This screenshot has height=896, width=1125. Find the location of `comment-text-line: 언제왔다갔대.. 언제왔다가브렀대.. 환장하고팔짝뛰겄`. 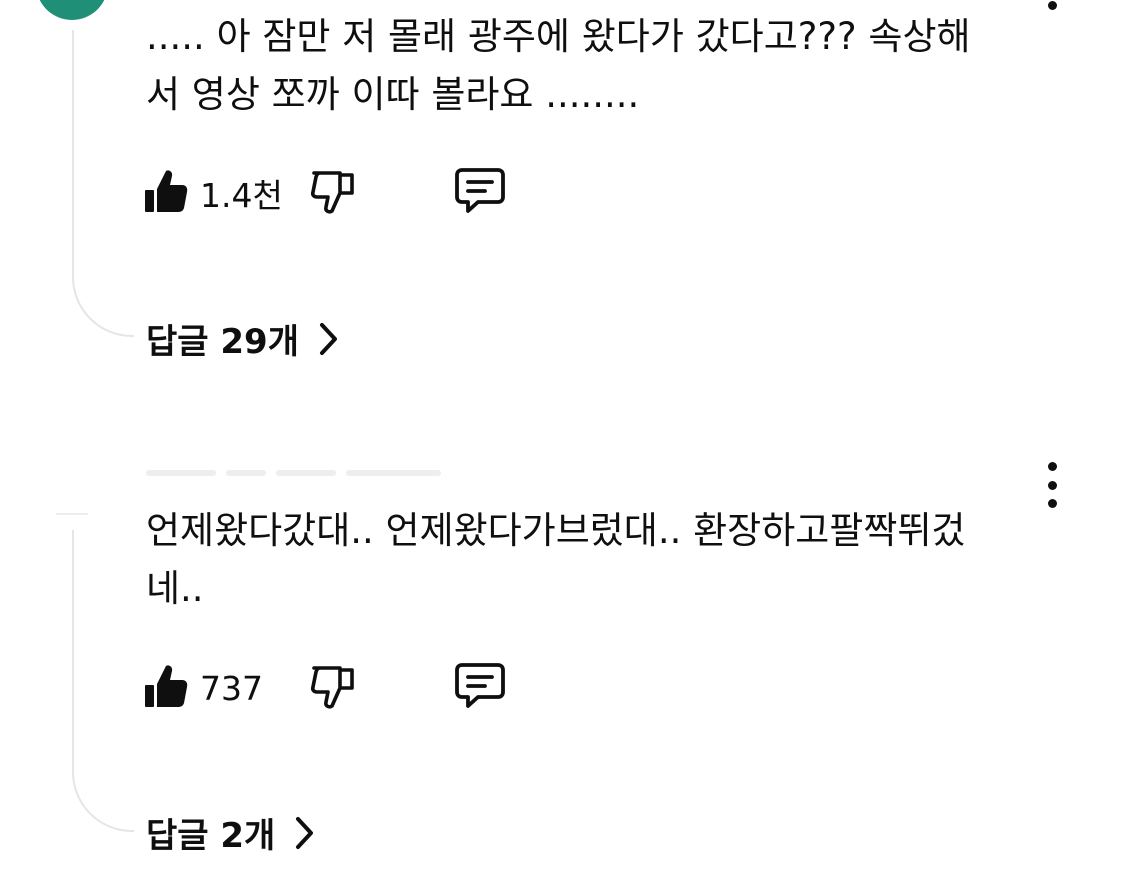

comment-text-line: 언제왔다갔대.. 언제왔다가브렀대.. 환장하고팔짝뛰겄 is located at coordinates (556, 530).